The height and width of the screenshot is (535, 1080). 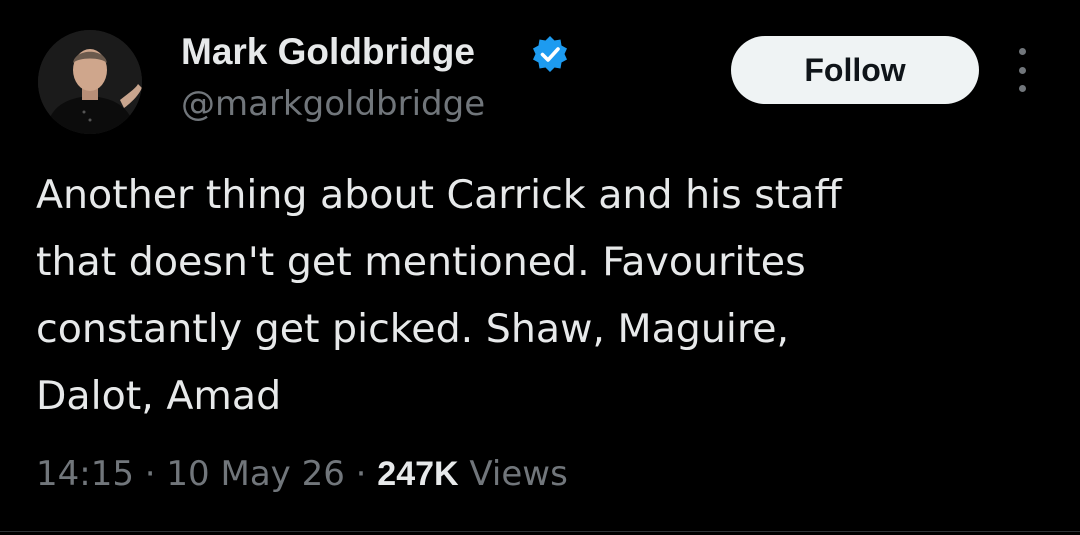 What do you see at coordinates (333, 104) in the screenshot?
I see `author-handle: @markgoldbridge` at bounding box center [333, 104].